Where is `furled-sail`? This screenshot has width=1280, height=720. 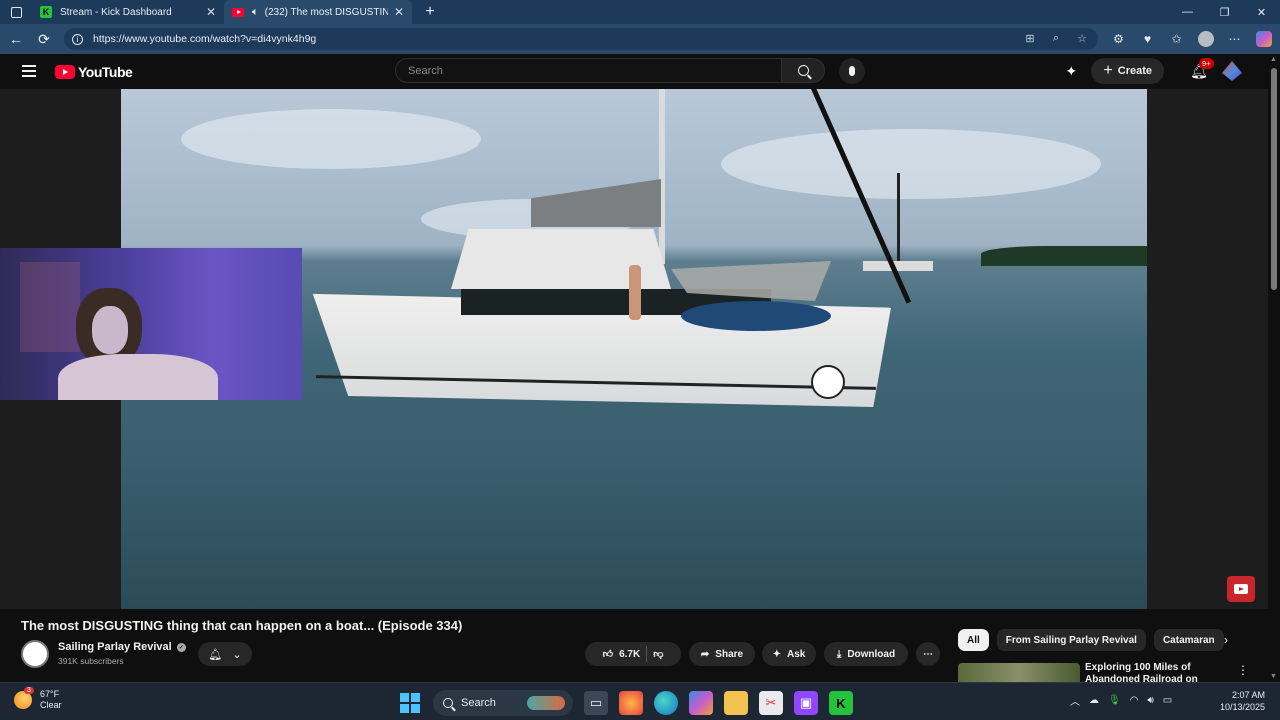
furled-sail is located at coordinates (596, 203).